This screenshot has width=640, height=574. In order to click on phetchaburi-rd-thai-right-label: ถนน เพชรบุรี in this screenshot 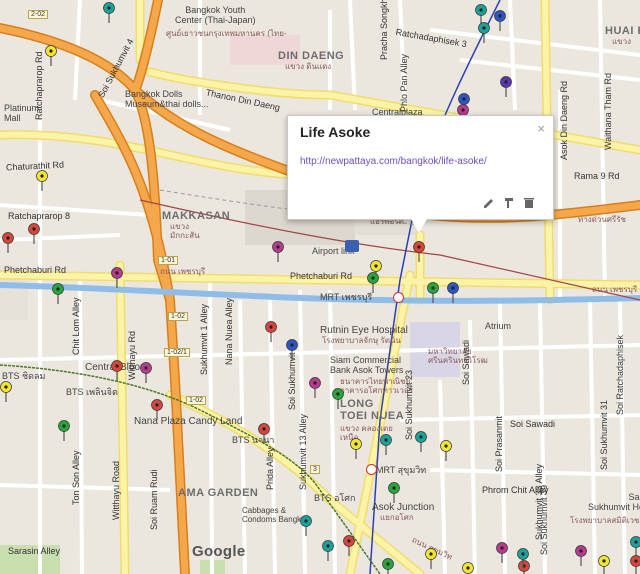, I will do `click(615, 289)`.